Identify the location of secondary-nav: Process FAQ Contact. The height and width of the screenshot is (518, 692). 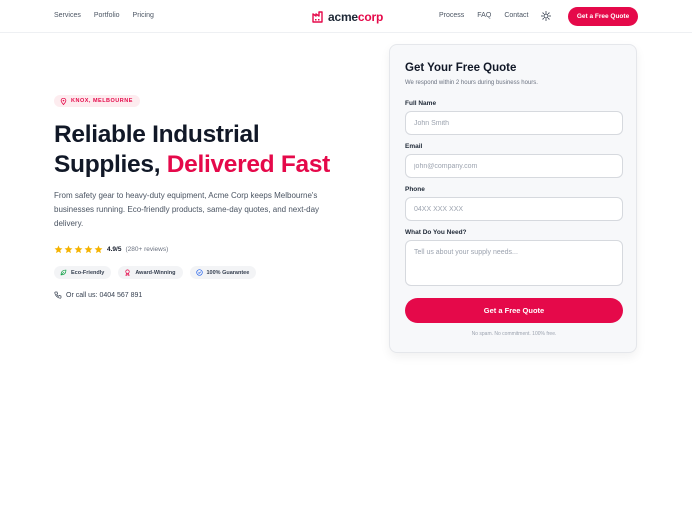
(483, 15).